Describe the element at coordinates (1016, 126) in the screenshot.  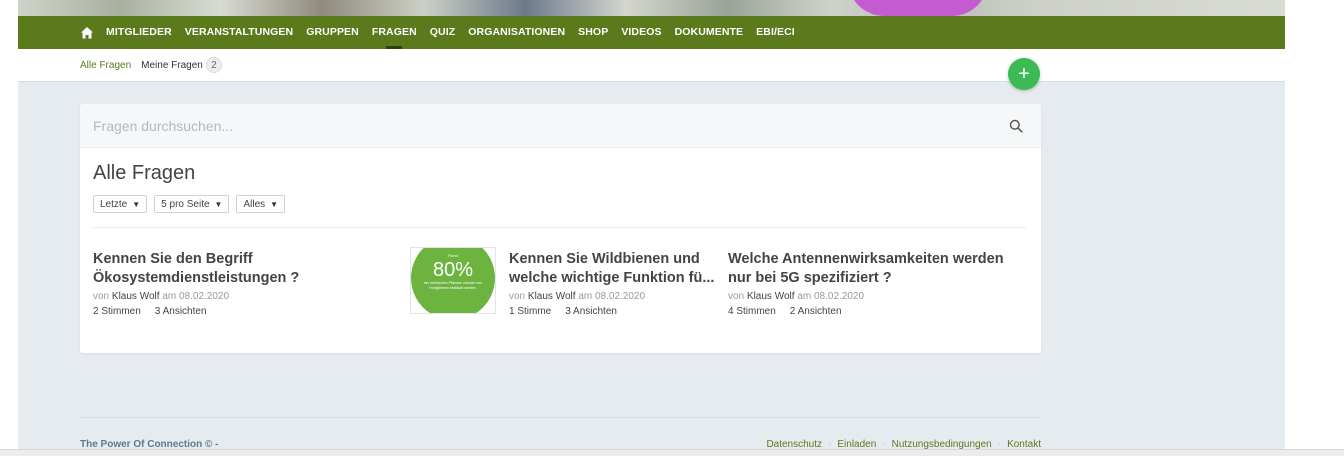
I see `search-icon` at that location.